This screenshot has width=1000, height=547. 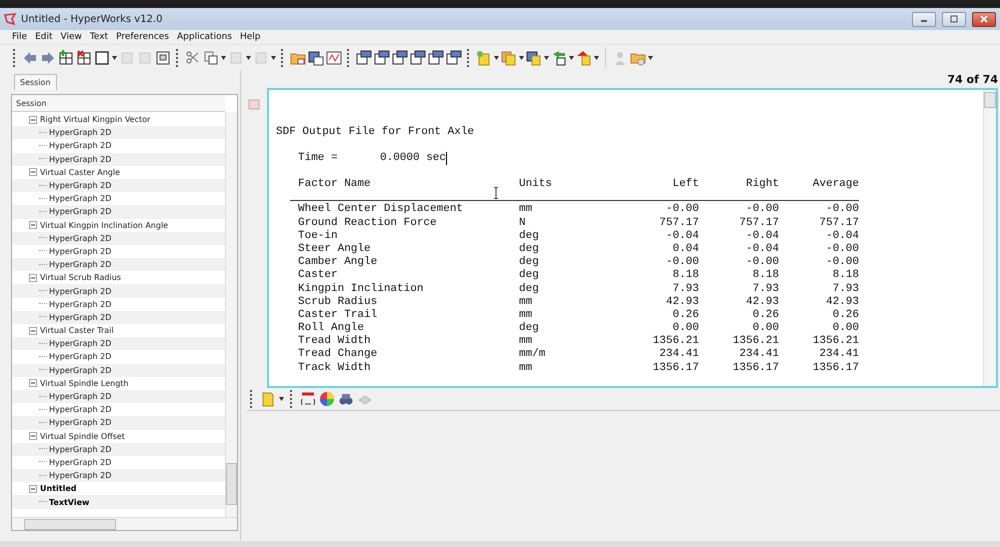 I want to click on tree-item: Virtual Caster Angle, so click(x=80, y=172).